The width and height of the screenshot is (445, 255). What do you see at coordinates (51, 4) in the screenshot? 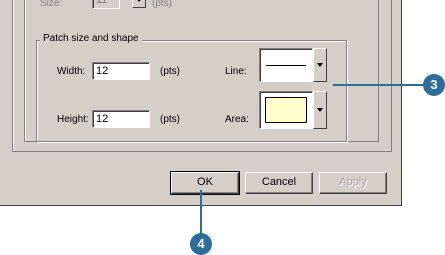
I see `size-label: Size:` at bounding box center [51, 4].